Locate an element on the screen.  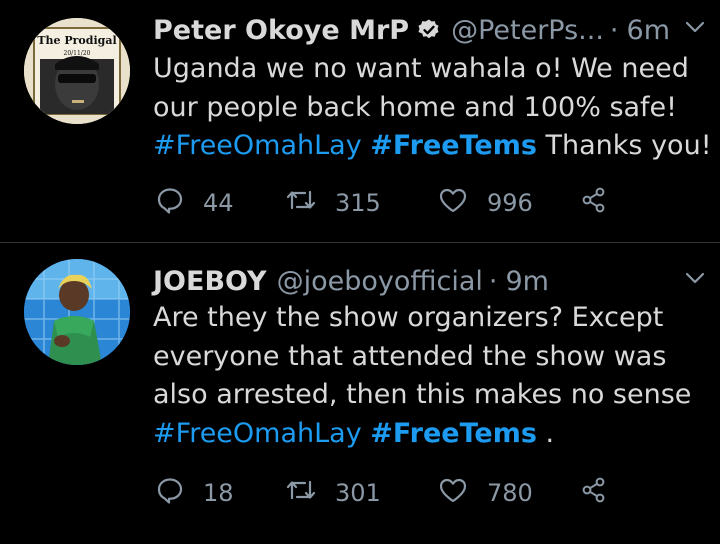
like-count: 996 is located at coordinates (510, 203).